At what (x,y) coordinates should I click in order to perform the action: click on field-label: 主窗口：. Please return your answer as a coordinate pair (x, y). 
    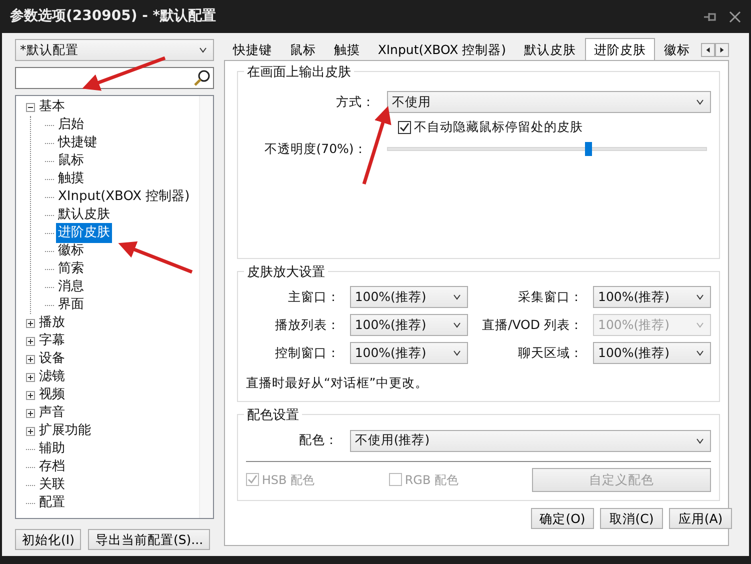
    Looking at the image, I should click on (313, 297).